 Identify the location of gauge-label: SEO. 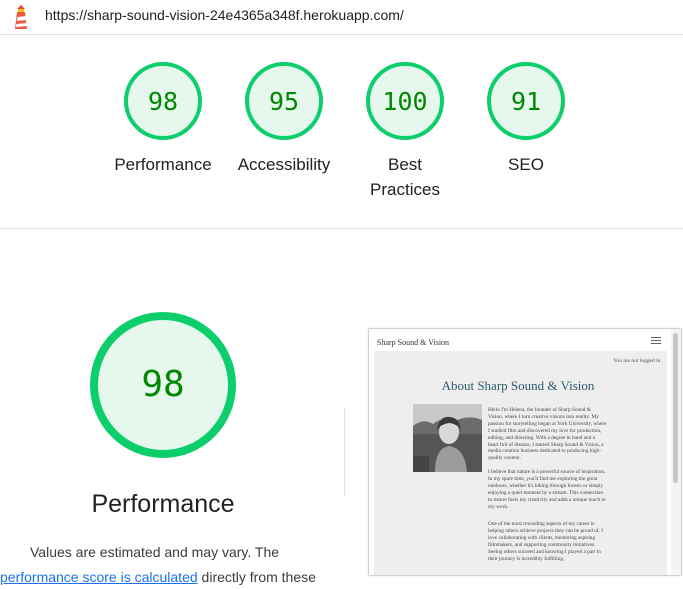
(526, 164).